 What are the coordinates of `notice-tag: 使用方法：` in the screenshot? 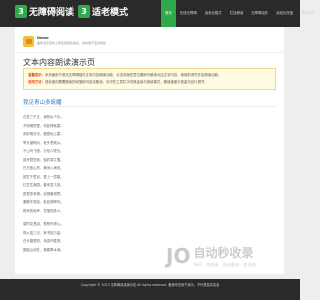 It's located at (36, 82).